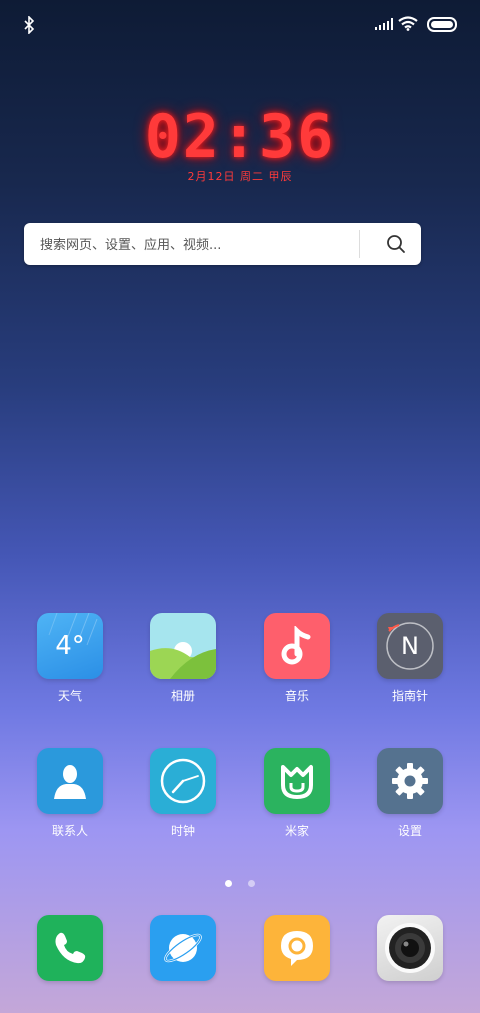 The image size is (480, 1013). I want to click on clock-widget: 02:36 2月12日 周二 甲辰, so click(240, 143).